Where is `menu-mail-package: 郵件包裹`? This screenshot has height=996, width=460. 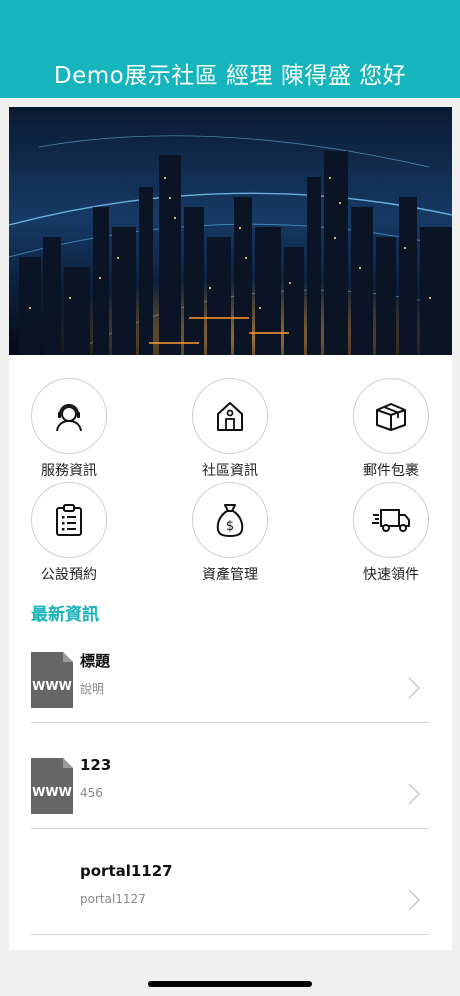
menu-mail-package: 郵件包裹 is located at coordinates (391, 428).